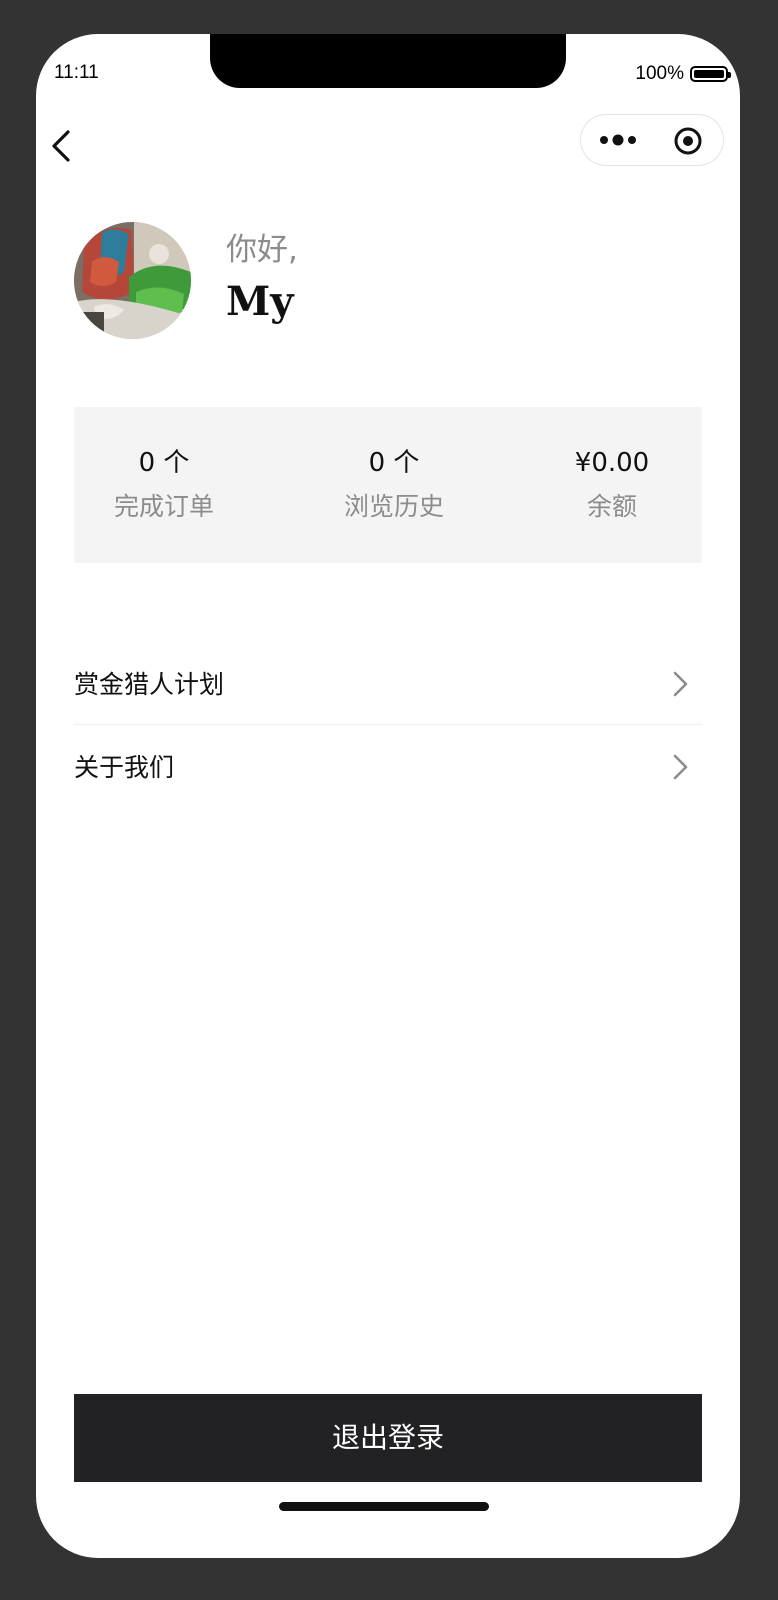 This screenshot has width=778, height=1600. I want to click on menu-list: 赏金猎人计划 关于我们, so click(388, 724).